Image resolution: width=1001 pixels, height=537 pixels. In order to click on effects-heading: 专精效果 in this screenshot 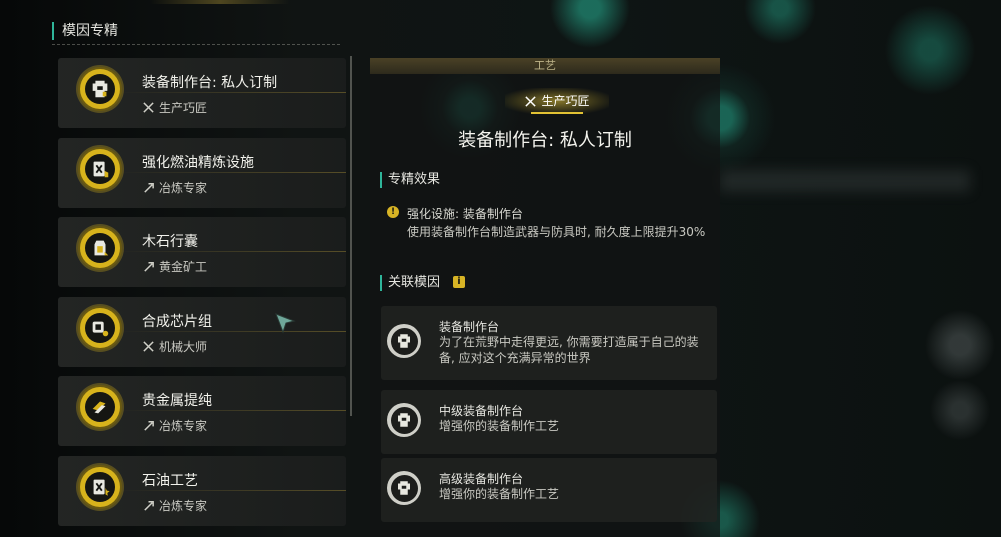, I will do `click(410, 180)`.